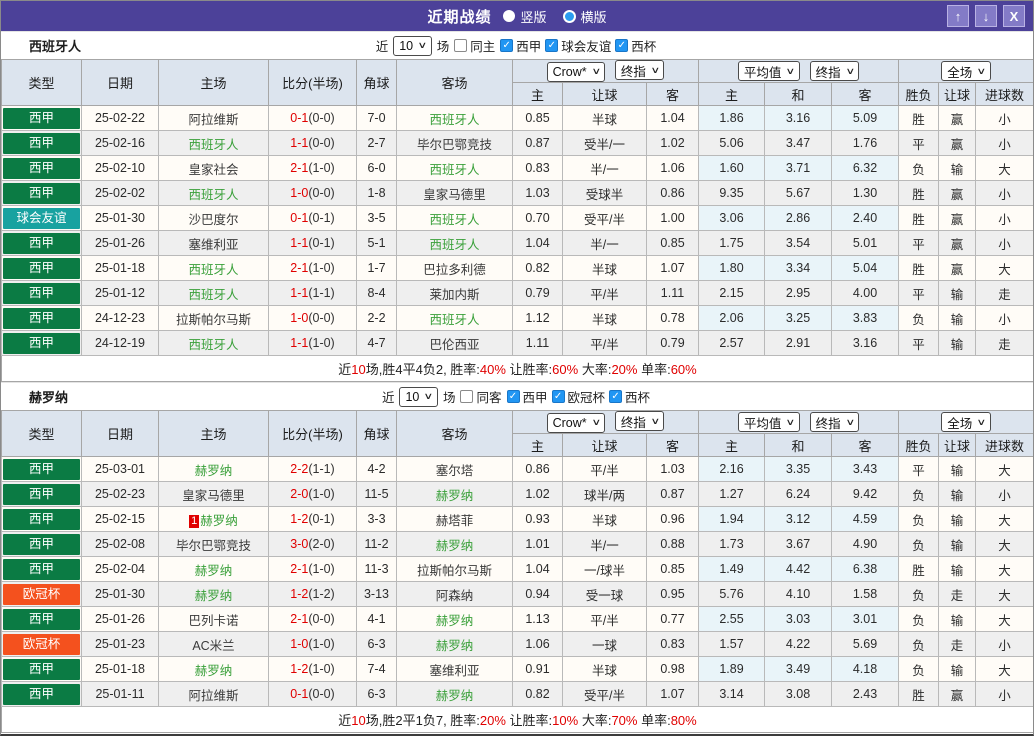 Image resolution: width=1034 pixels, height=736 pixels. I want to click on home-team-name: AC米兰, so click(213, 645).